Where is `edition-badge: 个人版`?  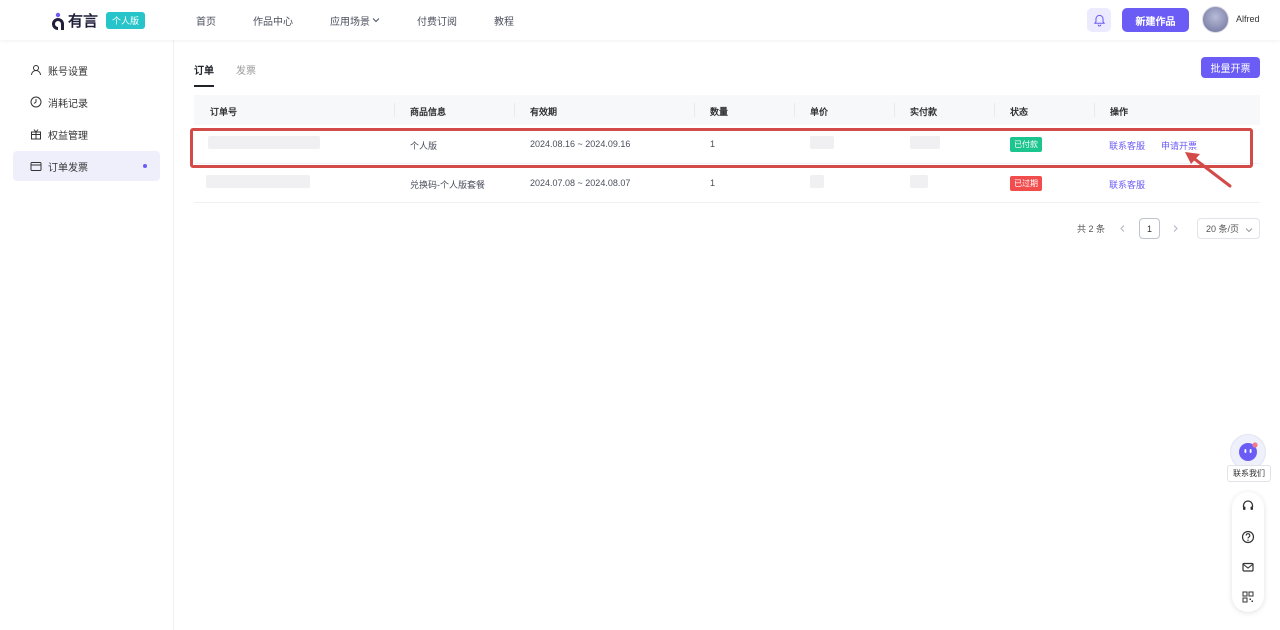 edition-badge: 个人版 is located at coordinates (126, 20).